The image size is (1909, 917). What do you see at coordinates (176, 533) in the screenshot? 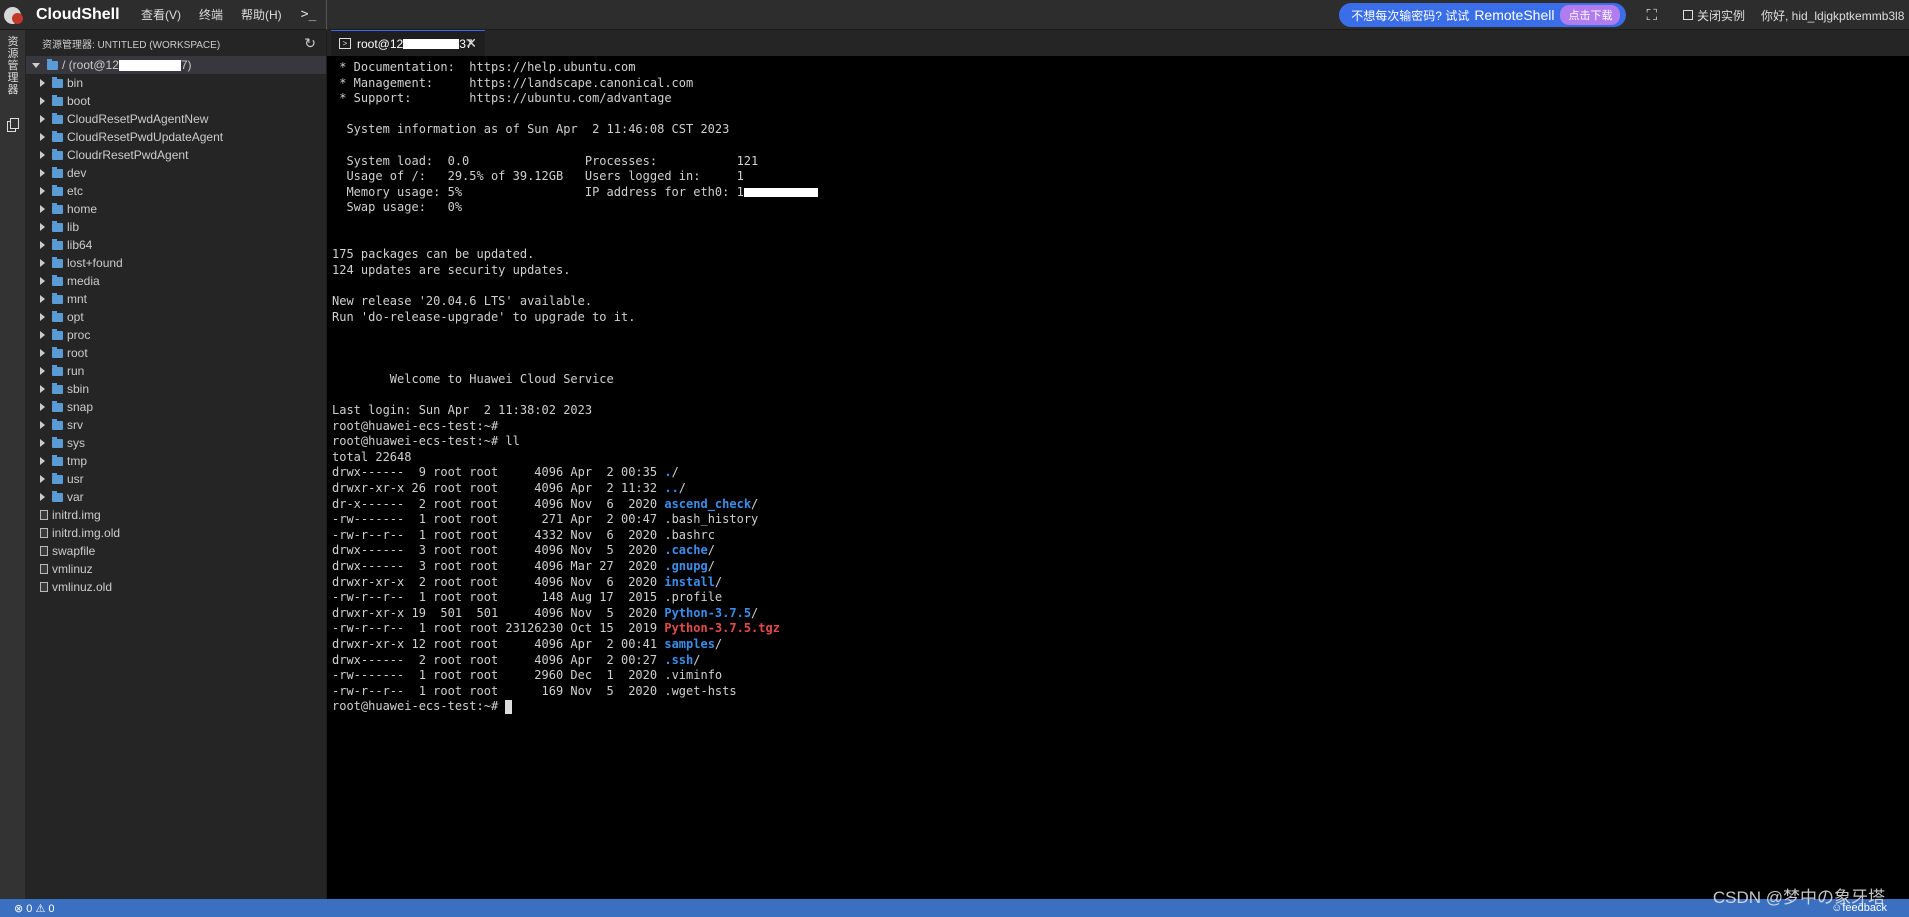
I see `tree-file: initrd.img.old` at bounding box center [176, 533].